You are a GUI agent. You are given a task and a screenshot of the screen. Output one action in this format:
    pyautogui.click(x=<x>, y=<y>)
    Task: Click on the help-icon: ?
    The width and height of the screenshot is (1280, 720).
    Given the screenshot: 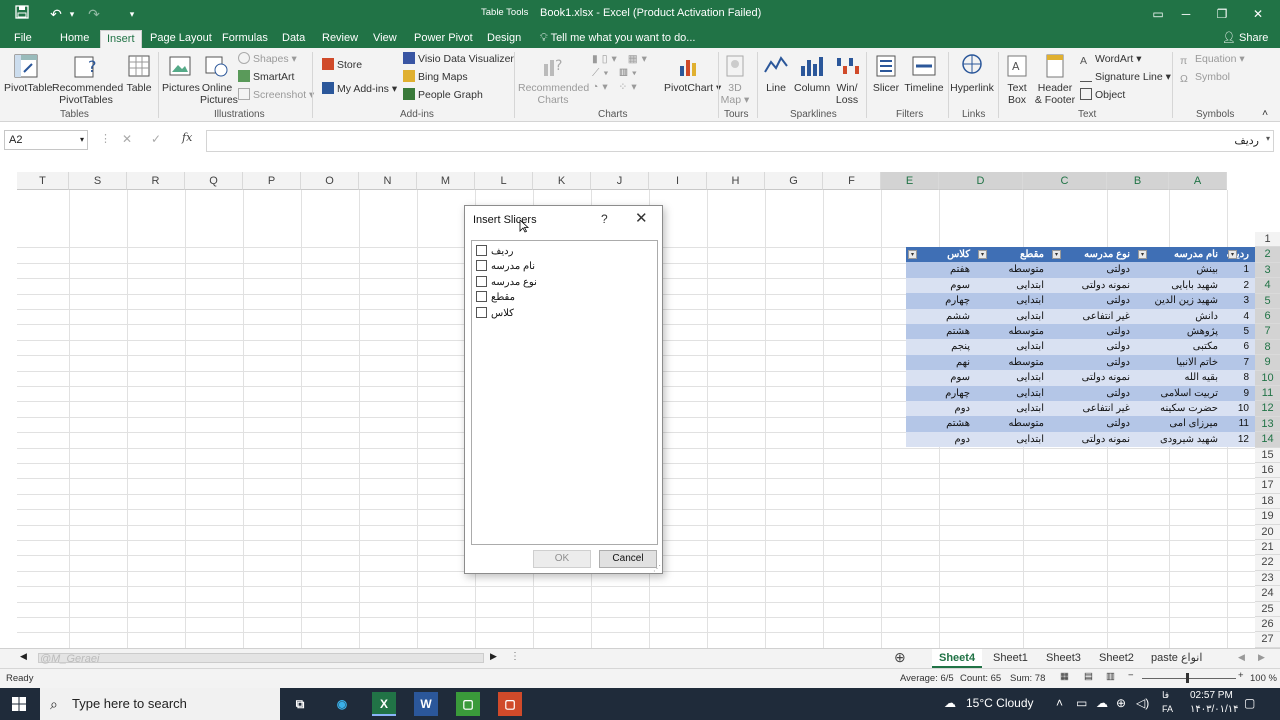 What is the action you would take?
    pyautogui.click(x=604, y=219)
    